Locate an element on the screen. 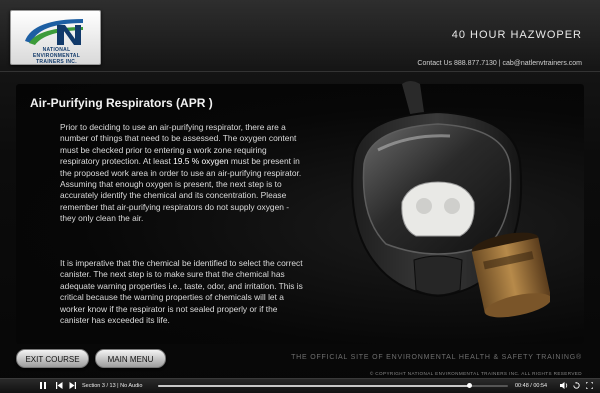  playback-time: 00:48 / 00:54 is located at coordinates (531, 386).